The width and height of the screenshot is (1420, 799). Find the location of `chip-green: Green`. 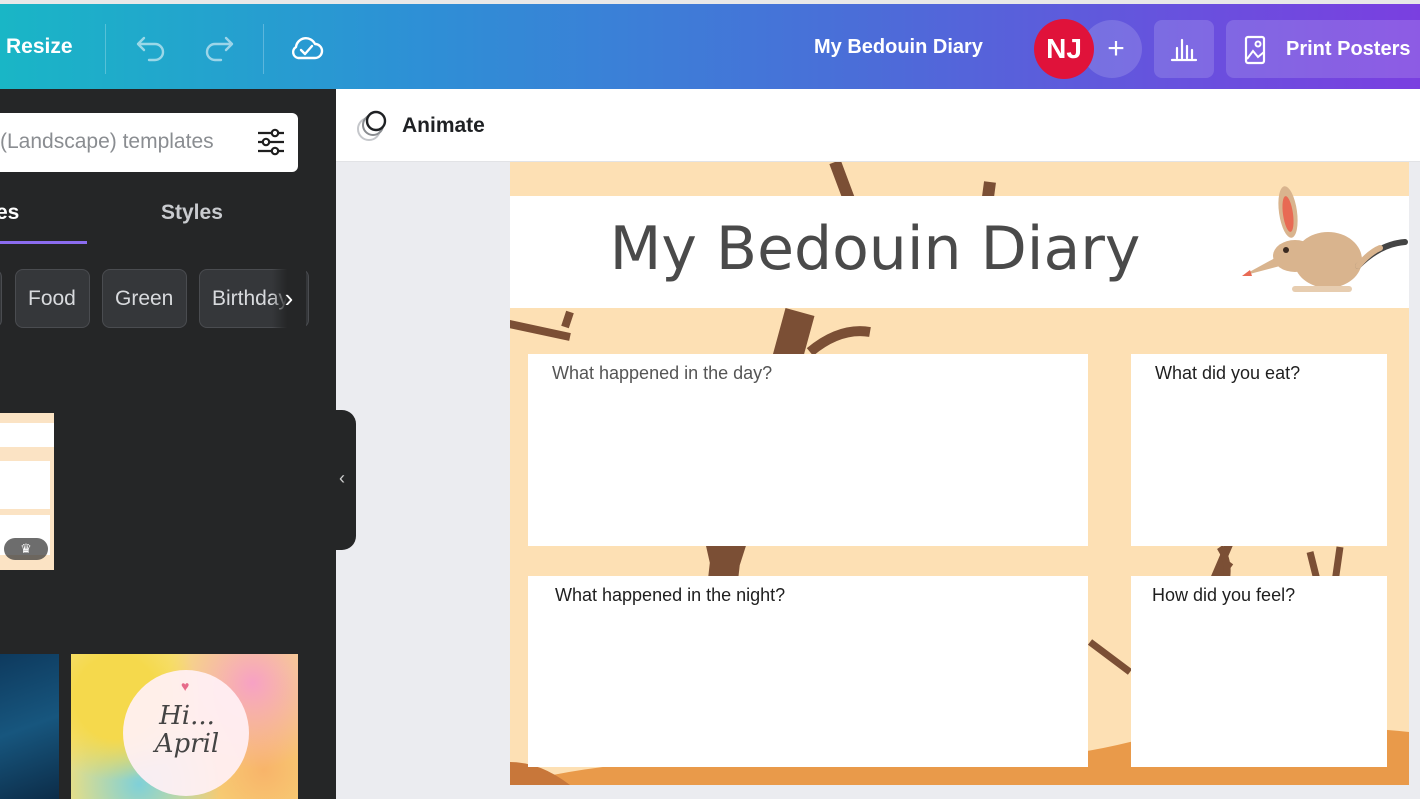

chip-green: Green is located at coordinates (144, 298).